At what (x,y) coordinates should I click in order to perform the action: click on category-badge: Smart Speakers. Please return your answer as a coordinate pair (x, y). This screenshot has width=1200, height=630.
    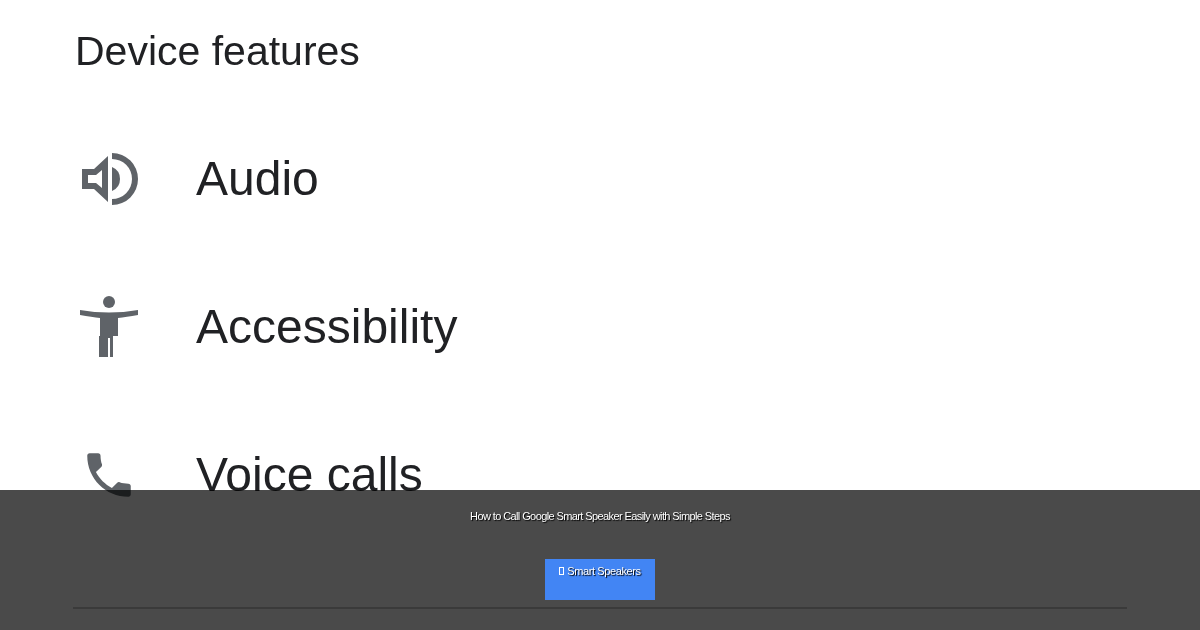
    Looking at the image, I should click on (600, 579).